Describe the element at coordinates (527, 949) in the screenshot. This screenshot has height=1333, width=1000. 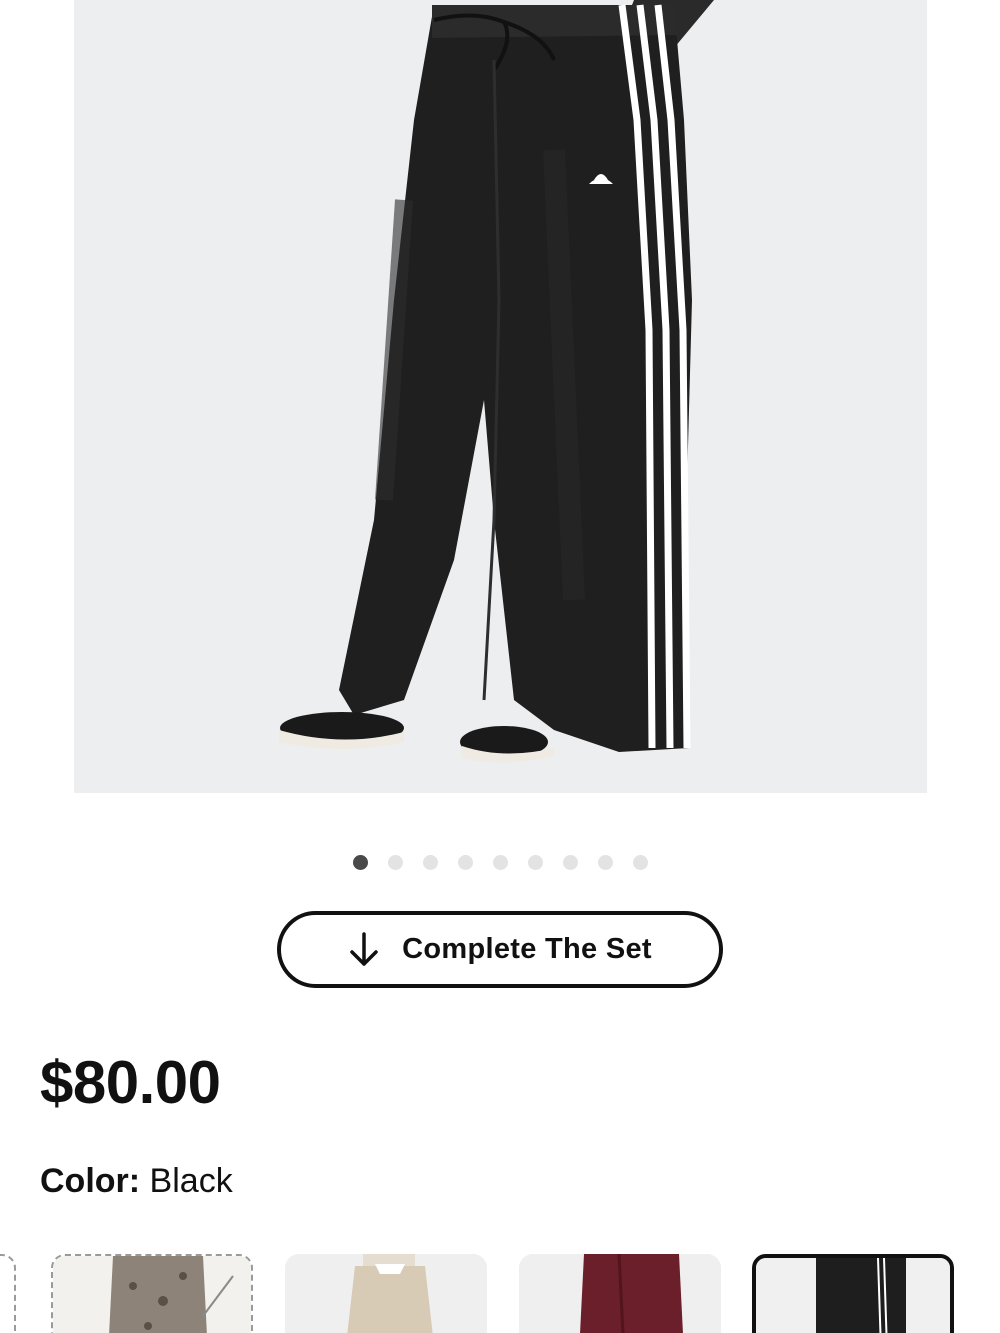
I see `complete-the-set-label: Complete The Set` at that location.